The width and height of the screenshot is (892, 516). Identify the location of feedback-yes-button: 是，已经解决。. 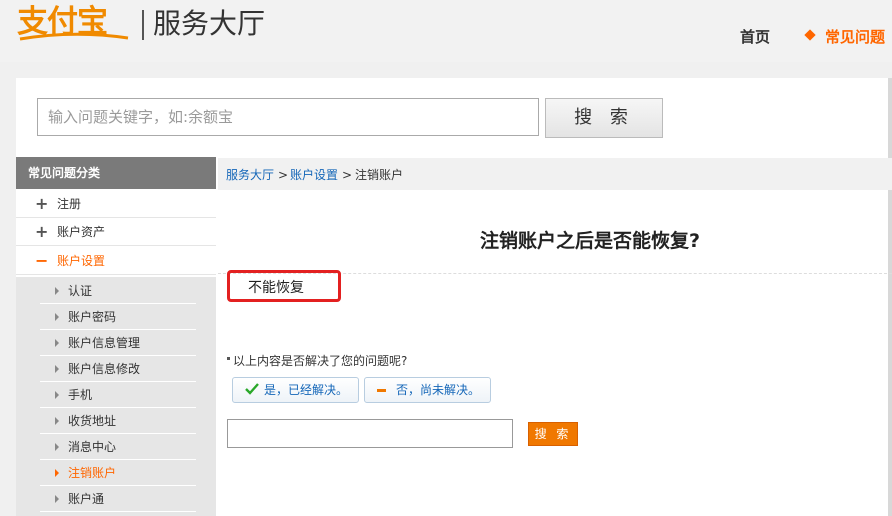
(295, 390).